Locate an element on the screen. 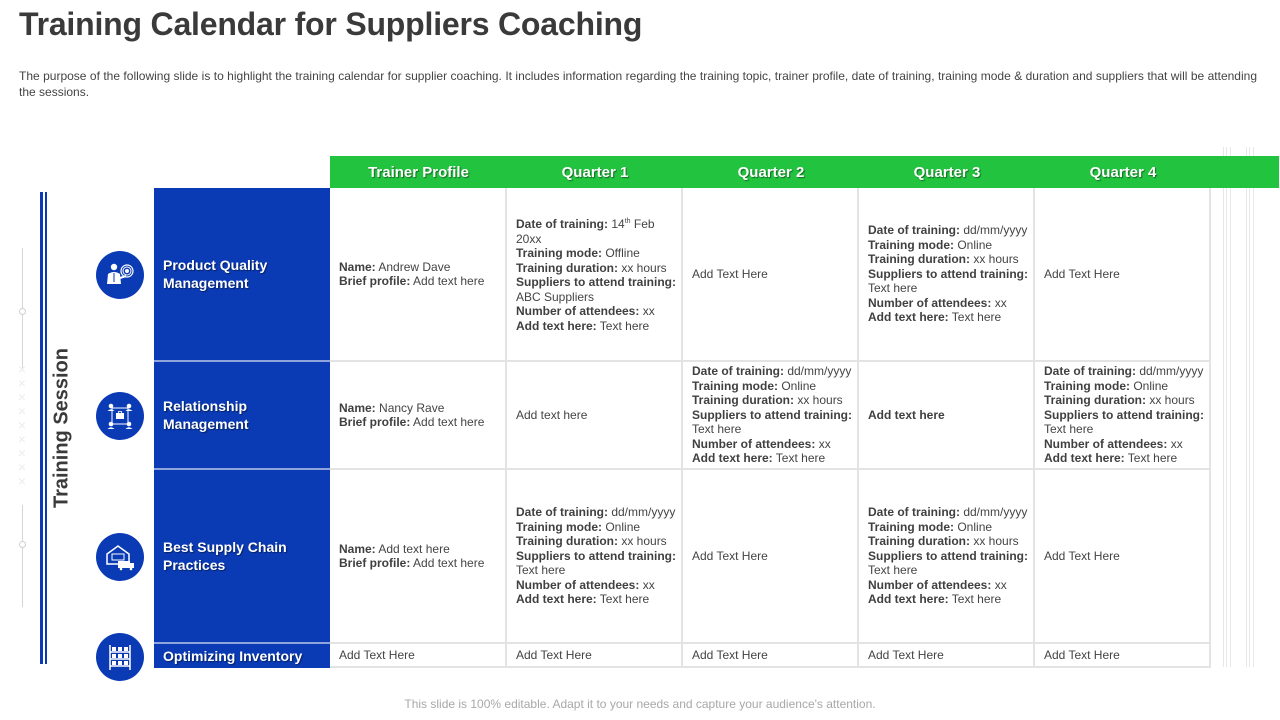  team-network-icon is located at coordinates (120, 416).